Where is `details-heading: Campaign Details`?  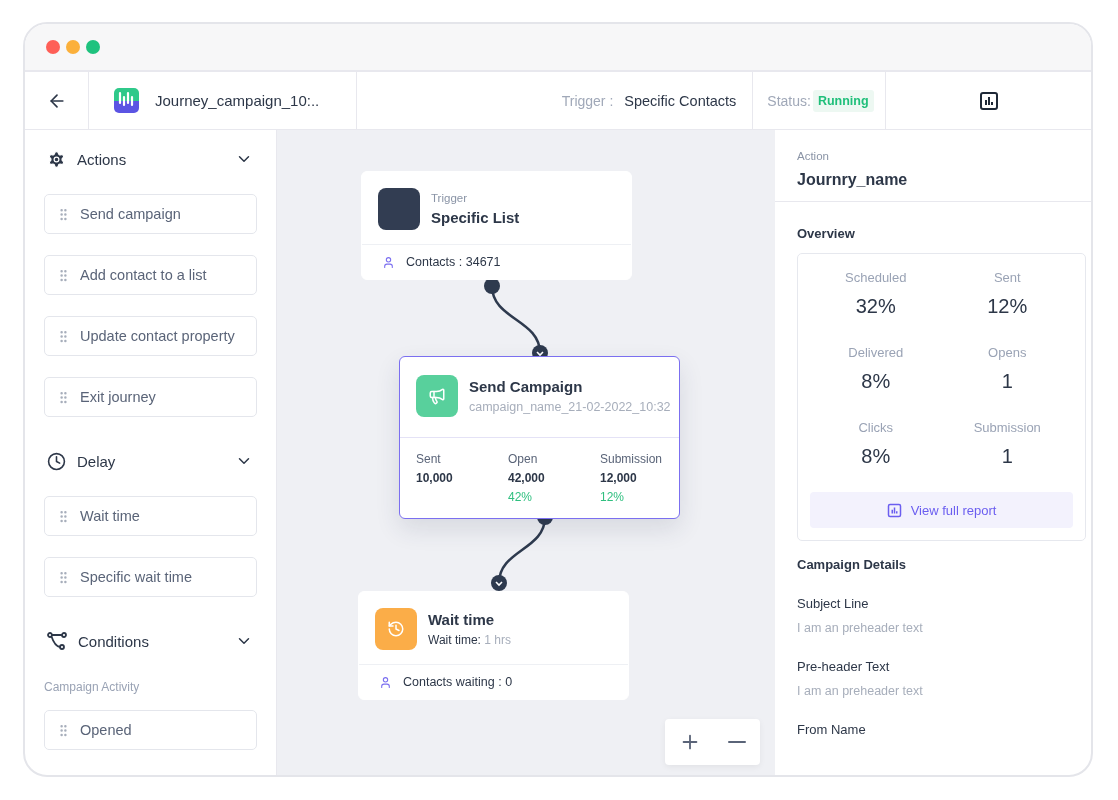 details-heading: Campaign Details is located at coordinates (852, 564).